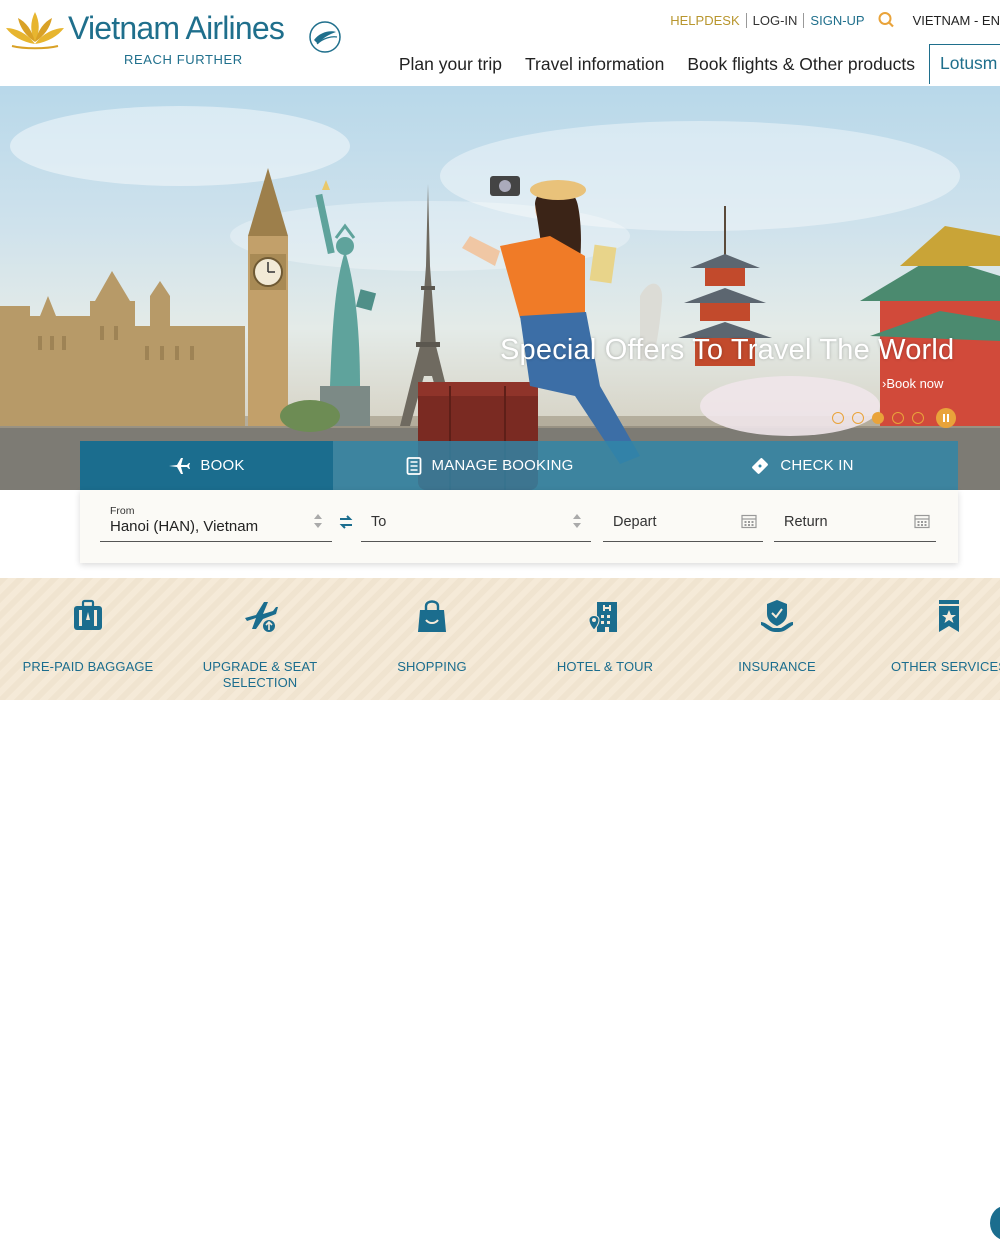  Describe the element at coordinates (605, 636) in the screenshot. I see `service-hotel-tour: HOTEL & TOUR` at that location.